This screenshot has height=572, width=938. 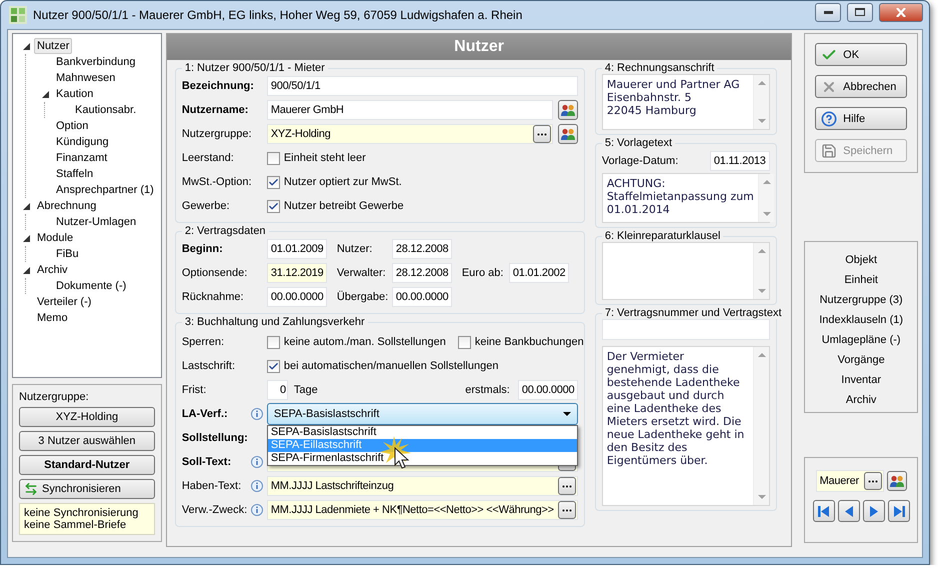 What do you see at coordinates (861, 300) in the screenshot?
I see `nav-link: Nutzergruppe (3)` at bounding box center [861, 300].